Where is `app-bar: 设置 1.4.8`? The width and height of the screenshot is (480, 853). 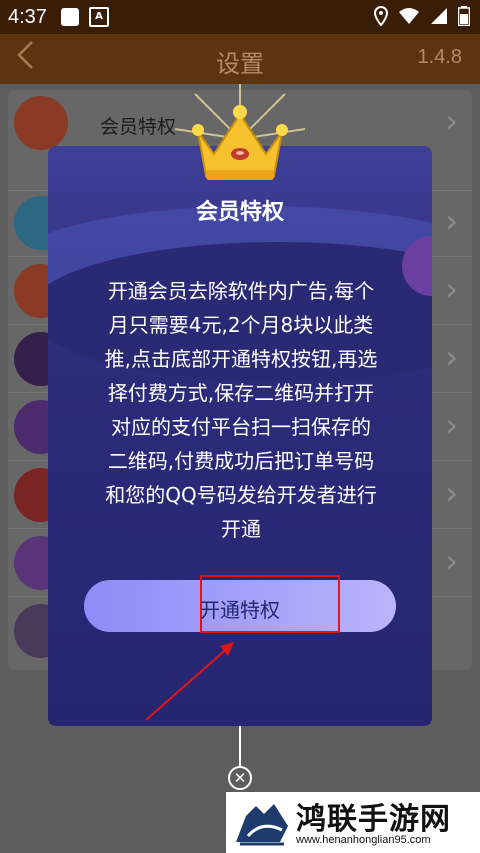 app-bar: 设置 1.4.8 is located at coordinates (240, 59).